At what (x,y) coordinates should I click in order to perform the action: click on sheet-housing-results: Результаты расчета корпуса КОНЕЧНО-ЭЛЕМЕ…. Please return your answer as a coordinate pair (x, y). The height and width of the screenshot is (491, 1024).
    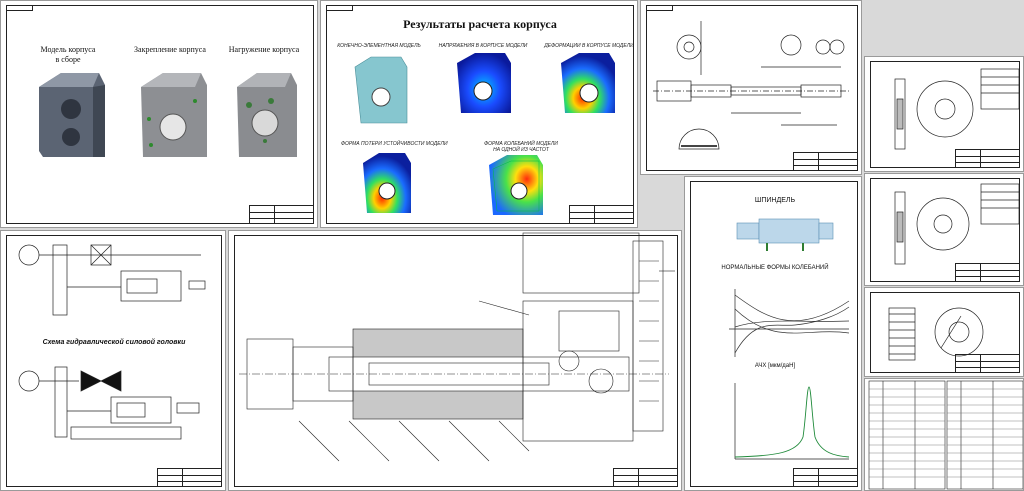
    Looking at the image, I should click on (479, 114).